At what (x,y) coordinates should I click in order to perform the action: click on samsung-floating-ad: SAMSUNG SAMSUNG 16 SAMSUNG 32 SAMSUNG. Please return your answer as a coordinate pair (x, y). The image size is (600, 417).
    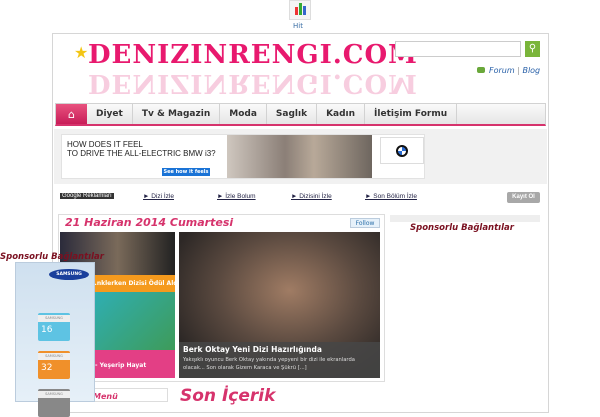
    Looking at the image, I should click on (55, 339).